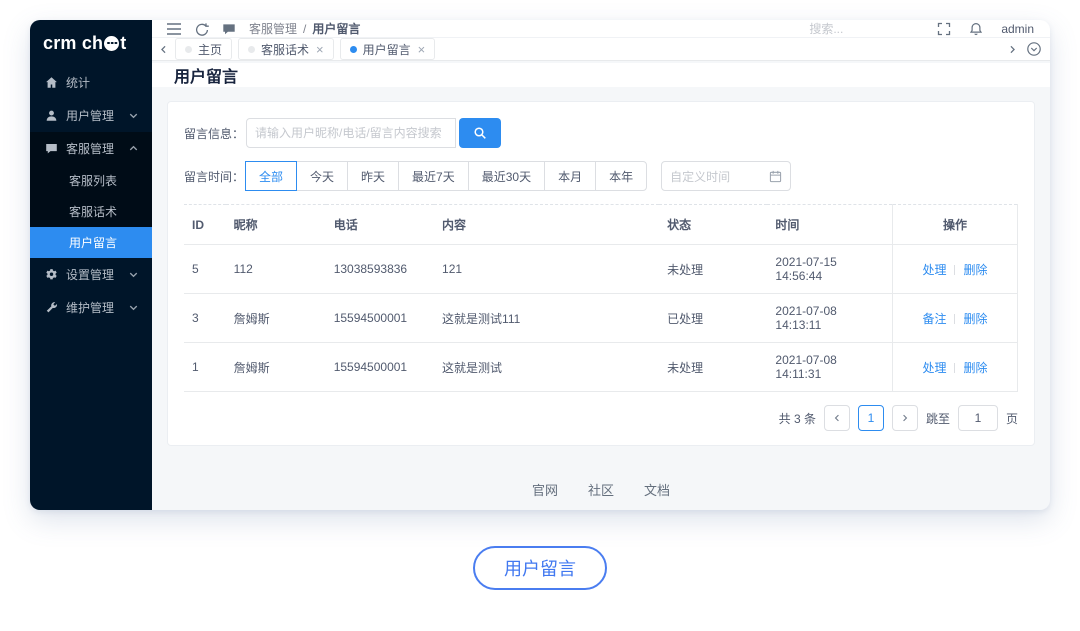 The width and height of the screenshot is (1080, 631). I want to click on sidebar-item-label: 设置管理, so click(90, 275).